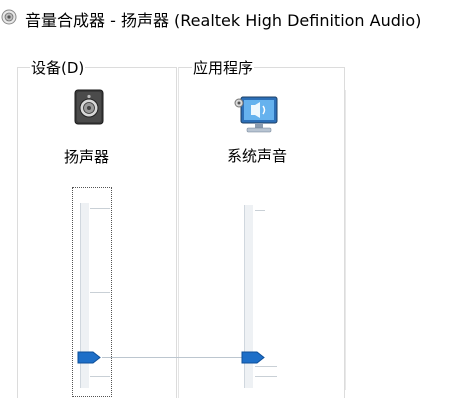  What do you see at coordinates (223, 67) in the screenshot?
I see `apps-group-label: 应用程序` at bounding box center [223, 67].